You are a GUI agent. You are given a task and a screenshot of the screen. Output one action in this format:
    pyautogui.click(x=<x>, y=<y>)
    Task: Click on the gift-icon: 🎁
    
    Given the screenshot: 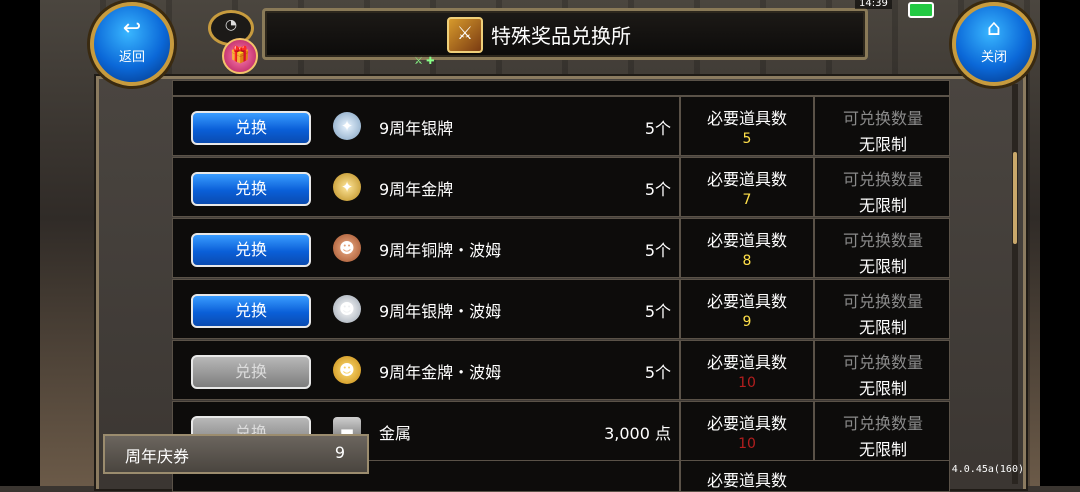 What is the action you would take?
    pyautogui.click(x=240, y=56)
    